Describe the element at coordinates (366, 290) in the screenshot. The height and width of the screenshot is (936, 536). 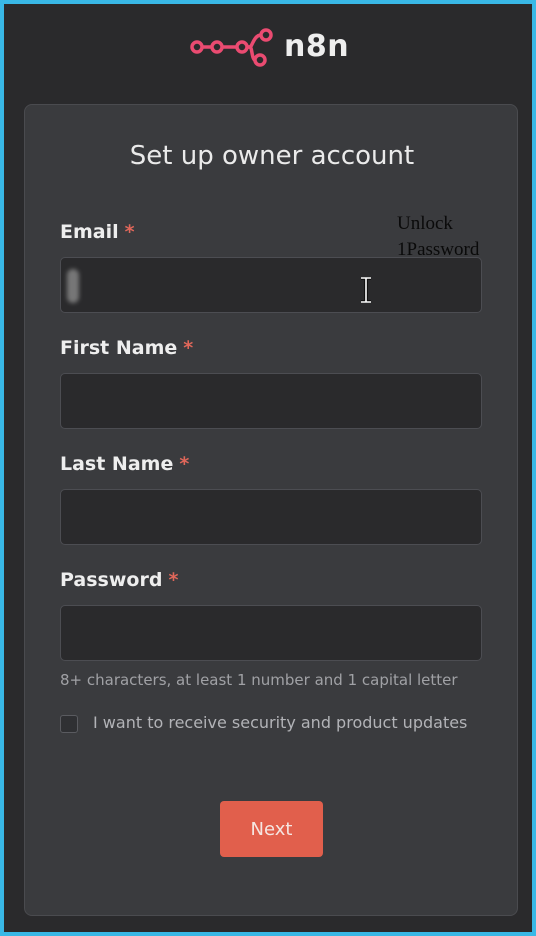
I see `text-cursor-icon` at that location.